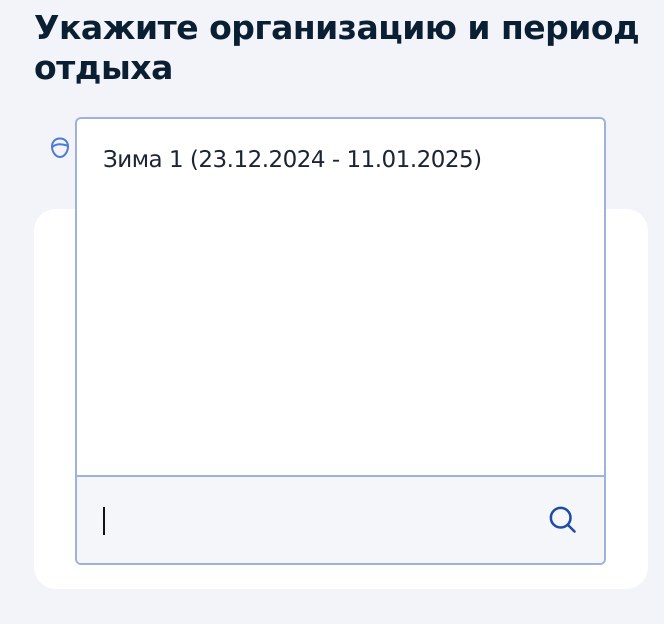 The height and width of the screenshot is (624, 664). I want to click on search-icon, so click(563, 520).